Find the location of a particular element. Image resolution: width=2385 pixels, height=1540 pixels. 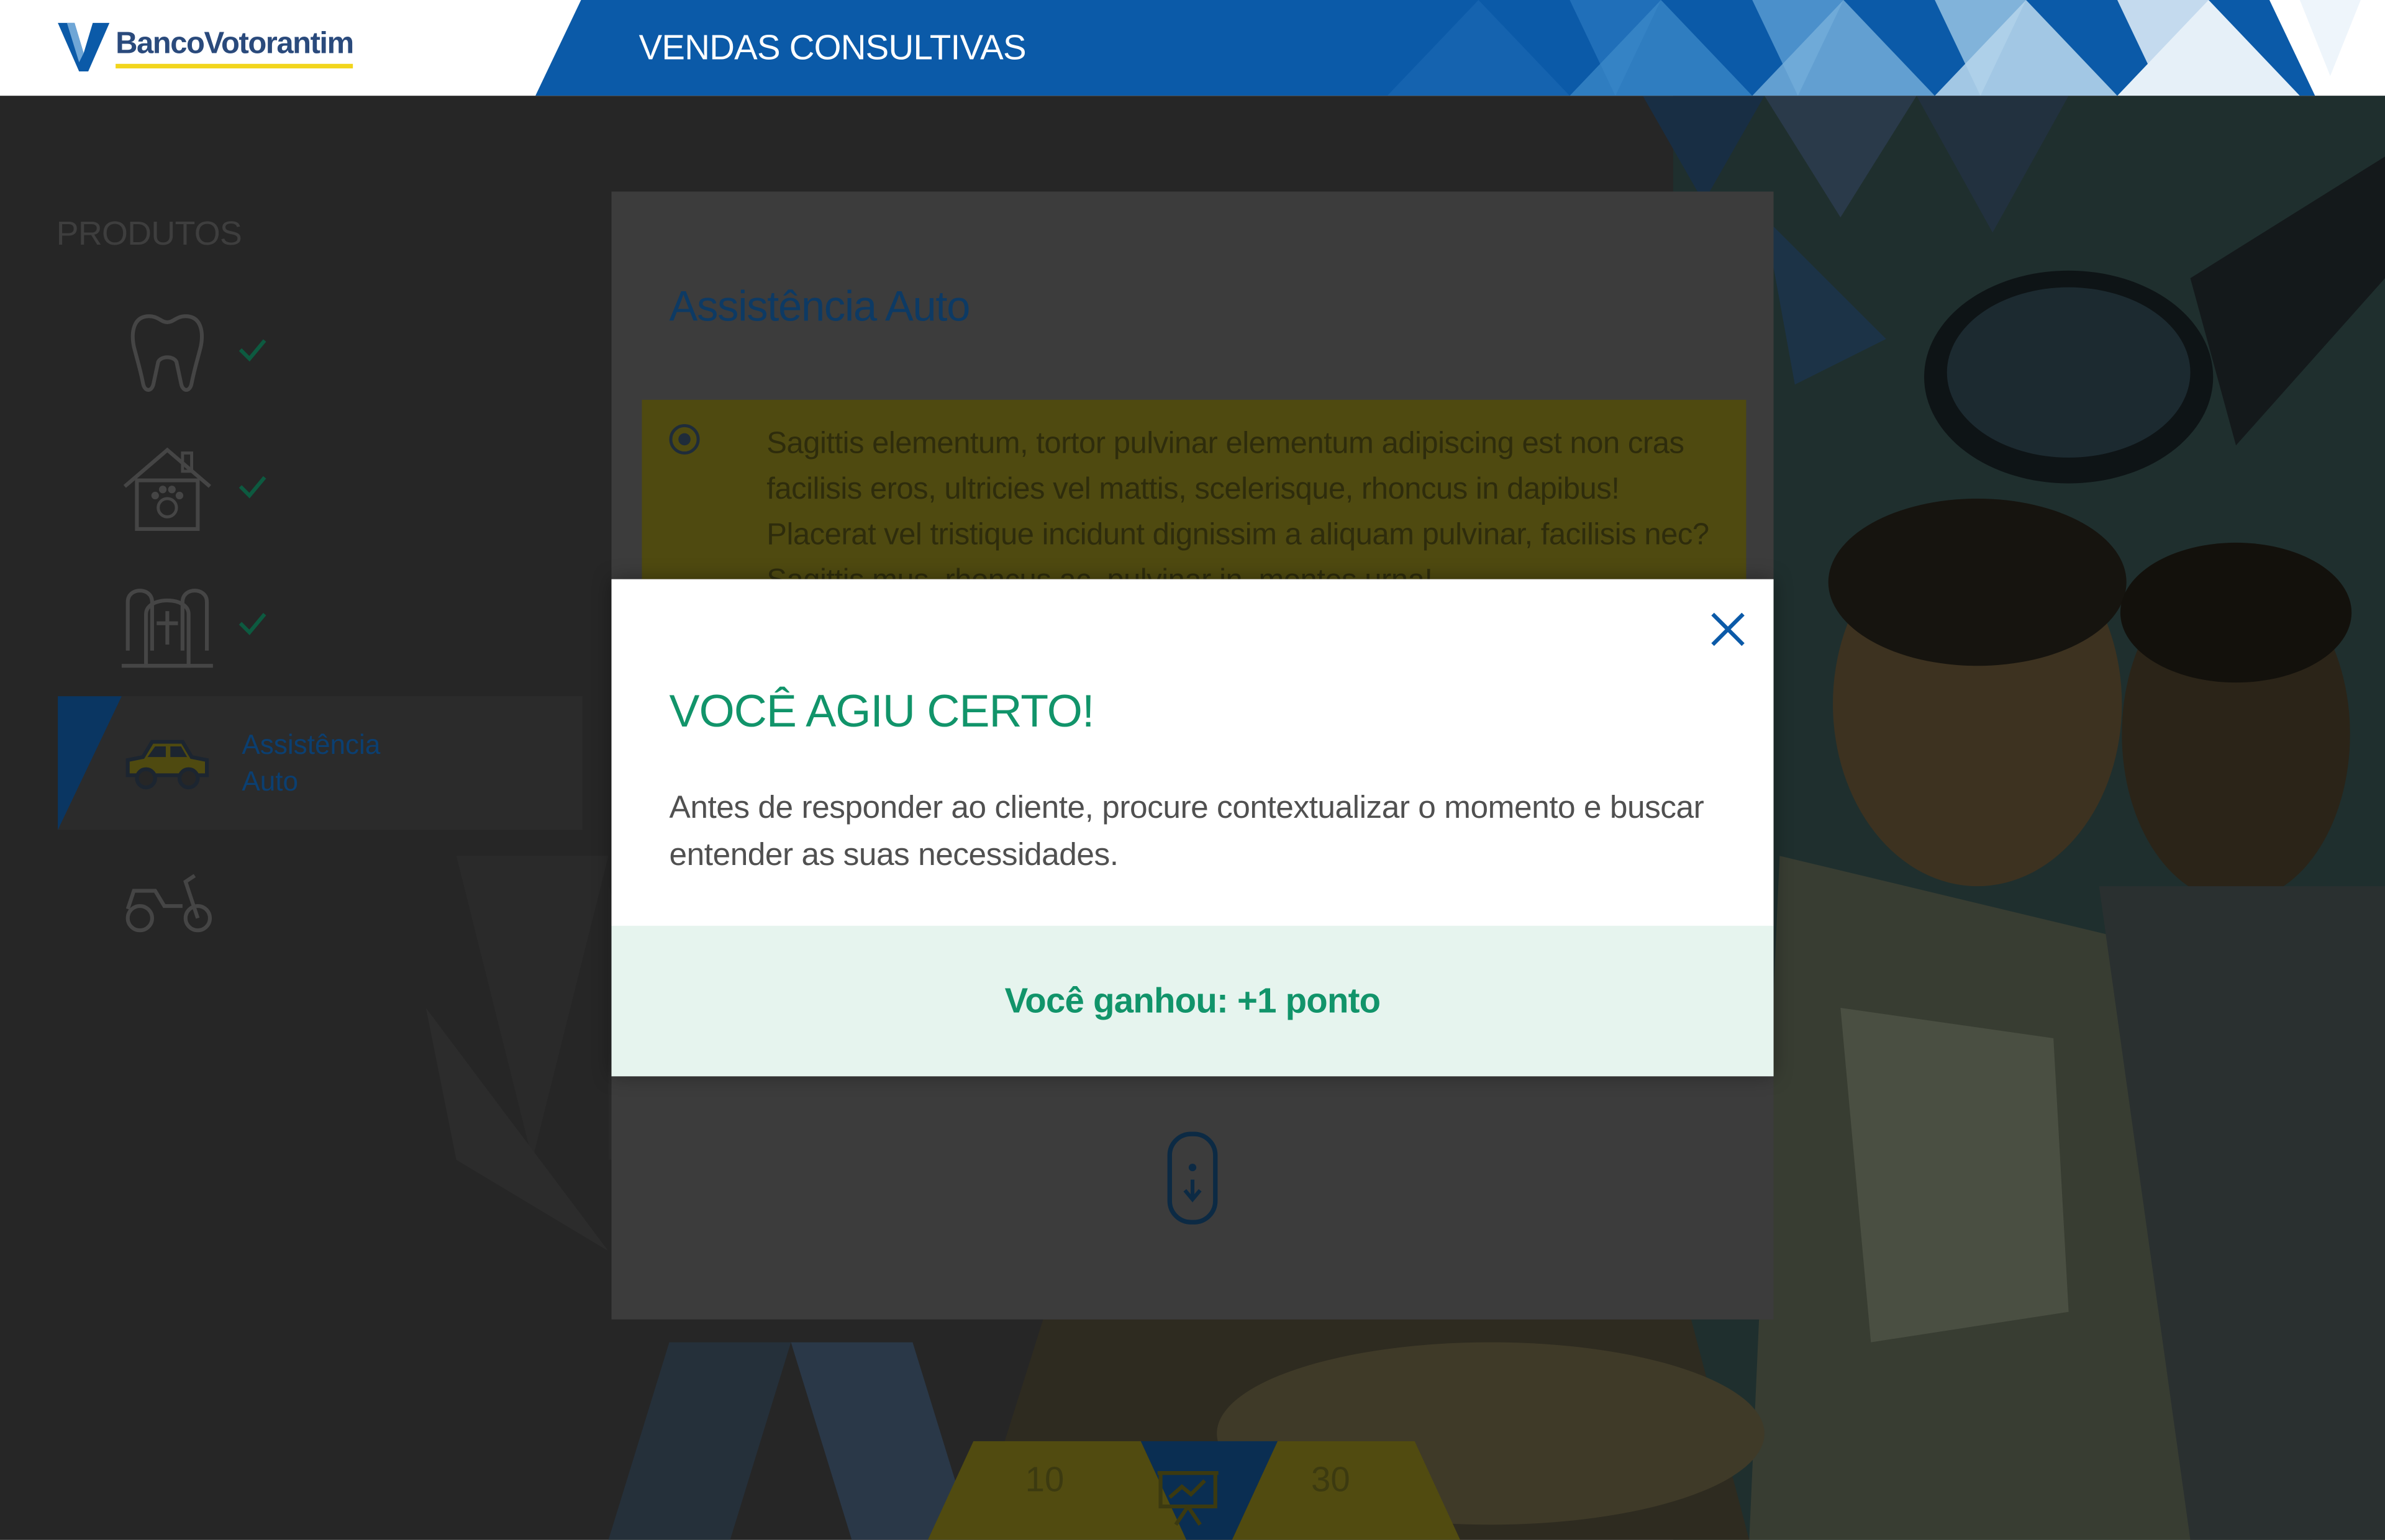

sidebar-title: PRODUTOS is located at coordinates (149, 234).